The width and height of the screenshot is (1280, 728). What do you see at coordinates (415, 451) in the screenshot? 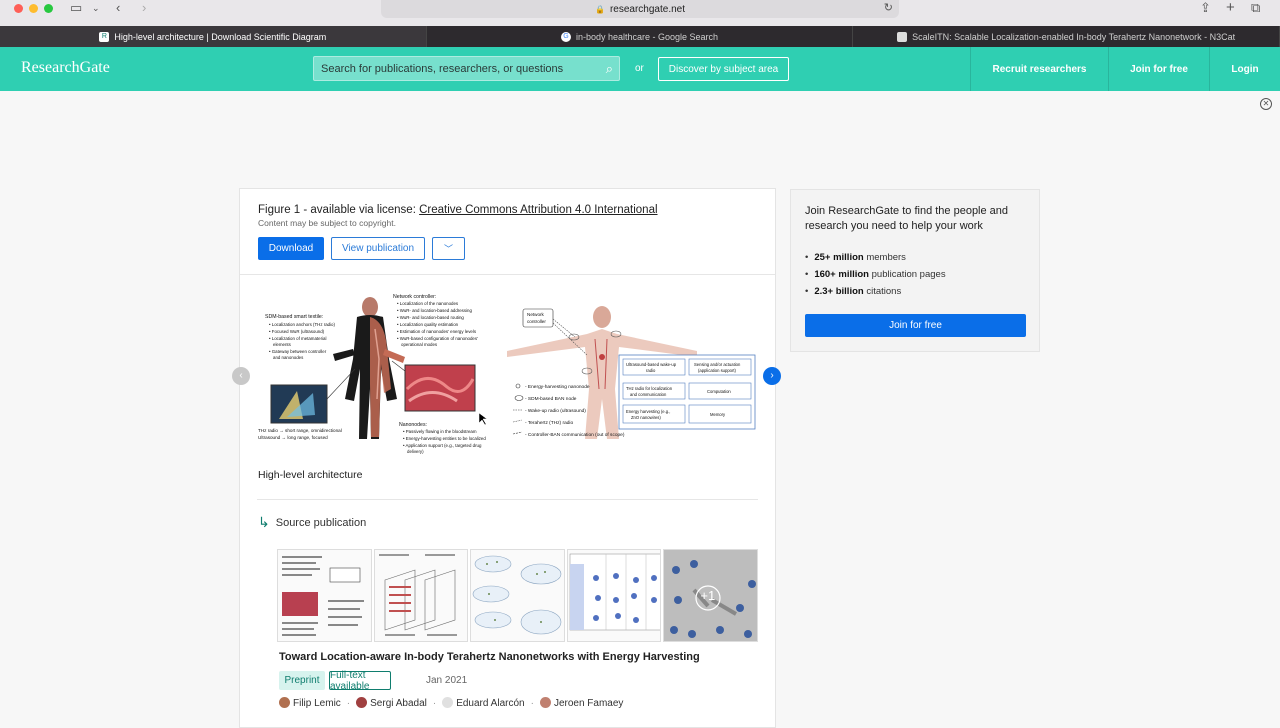
I see `svg-text: delivery)` at bounding box center [415, 451].